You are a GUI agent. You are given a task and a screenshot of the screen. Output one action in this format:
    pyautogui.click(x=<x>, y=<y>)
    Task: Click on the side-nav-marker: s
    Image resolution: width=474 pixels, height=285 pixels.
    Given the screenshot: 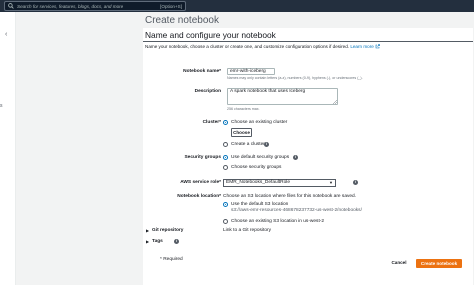 What is the action you would take?
    pyautogui.click(x=1, y=106)
    